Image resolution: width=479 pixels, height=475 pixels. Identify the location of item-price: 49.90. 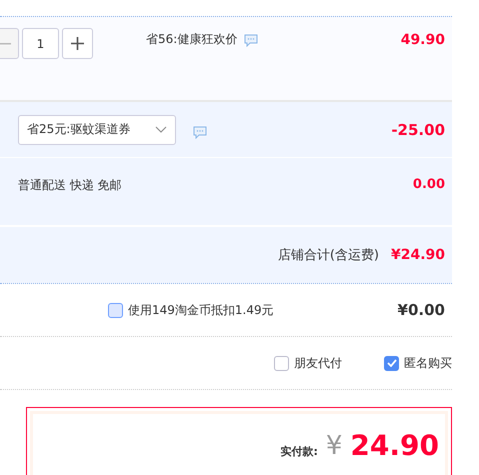
(422, 40).